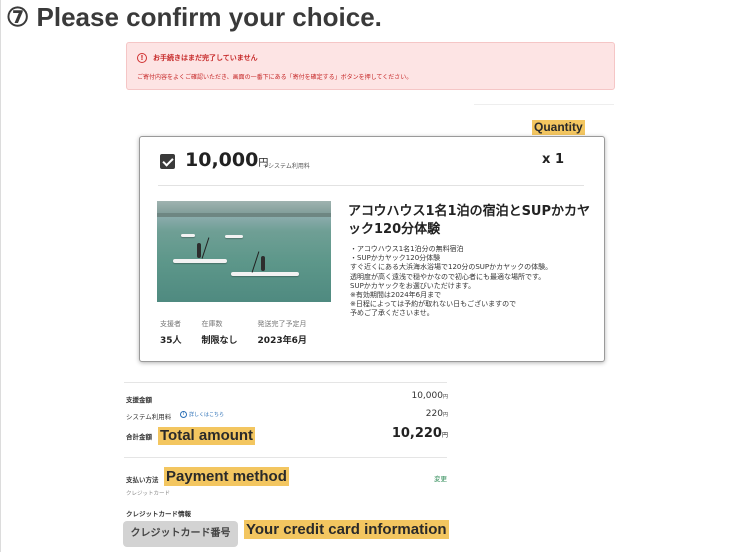 The image size is (736, 552). Describe the element at coordinates (396, 295) in the screenshot. I see `description-line: ※有効期間は2024年6月まで` at that location.